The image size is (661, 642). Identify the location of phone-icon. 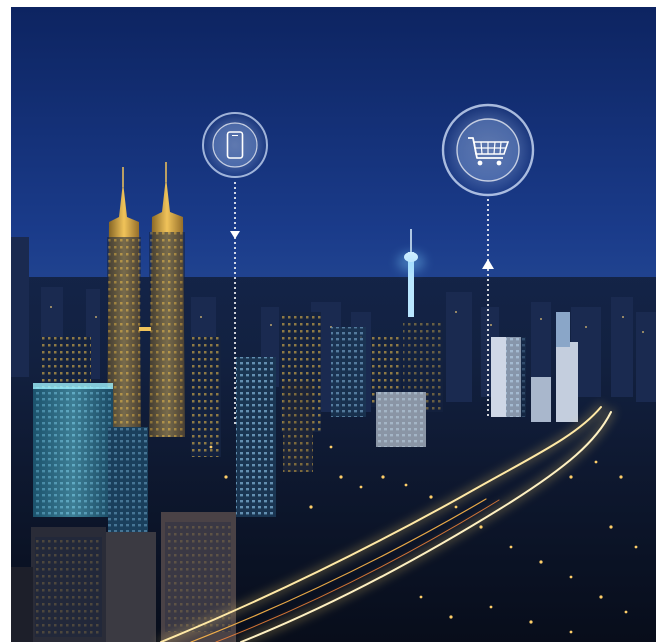
(235, 145).